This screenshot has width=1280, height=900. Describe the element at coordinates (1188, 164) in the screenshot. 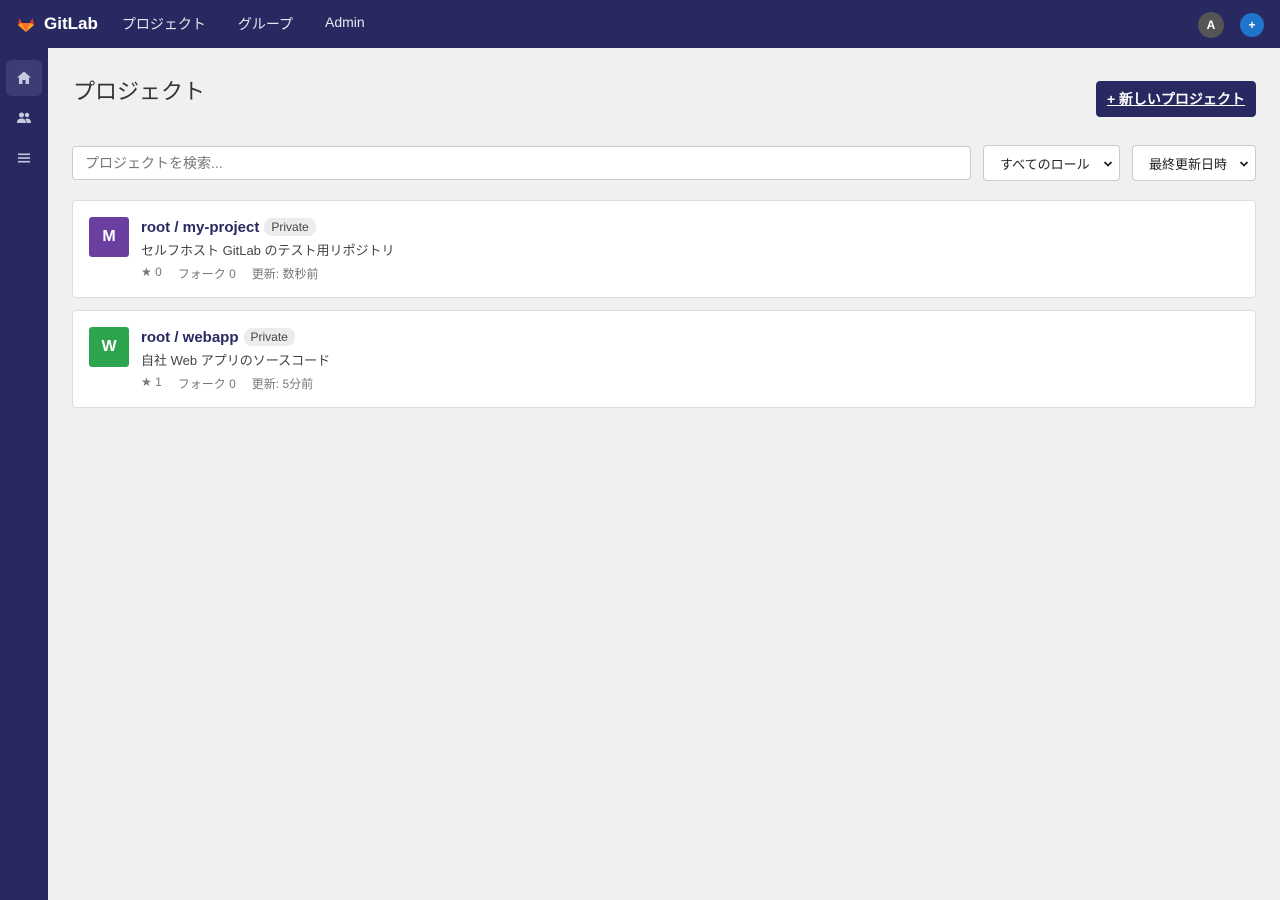

I see `sort-value: 最終更新日時` at that location.